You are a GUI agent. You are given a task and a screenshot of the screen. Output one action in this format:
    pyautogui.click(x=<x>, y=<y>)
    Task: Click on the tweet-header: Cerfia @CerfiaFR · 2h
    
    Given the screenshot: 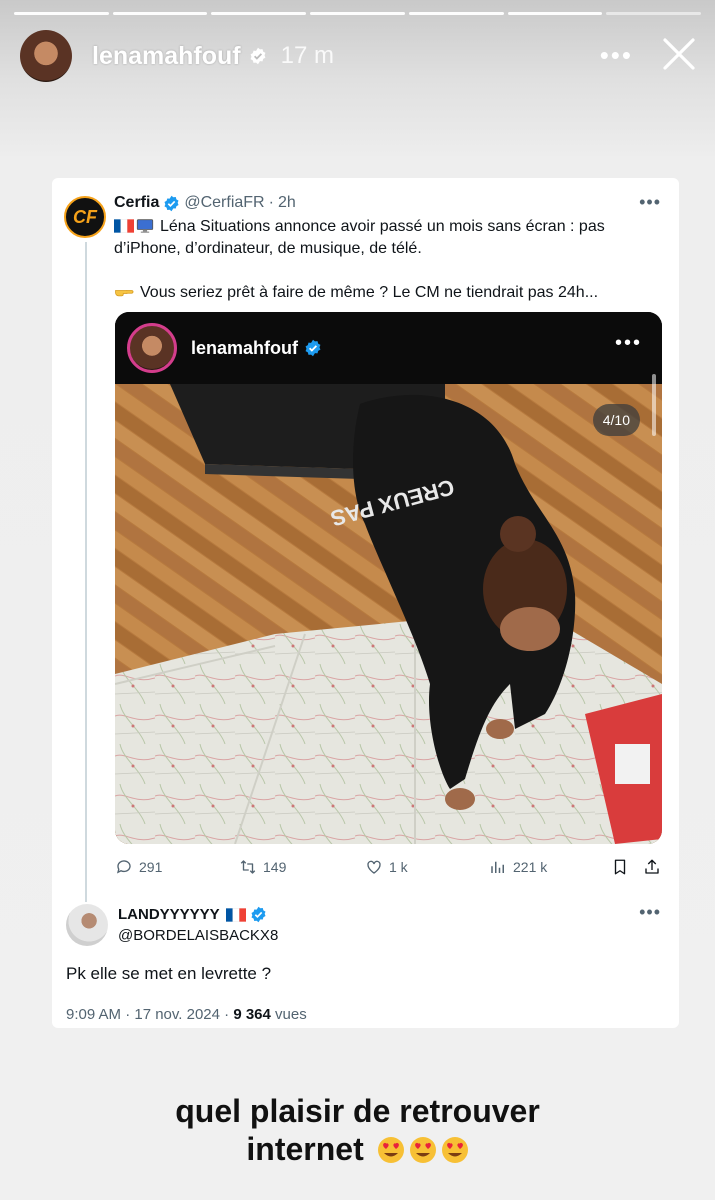 What is the action you would take?
    pyautogui.click(x=205, y=203)
    